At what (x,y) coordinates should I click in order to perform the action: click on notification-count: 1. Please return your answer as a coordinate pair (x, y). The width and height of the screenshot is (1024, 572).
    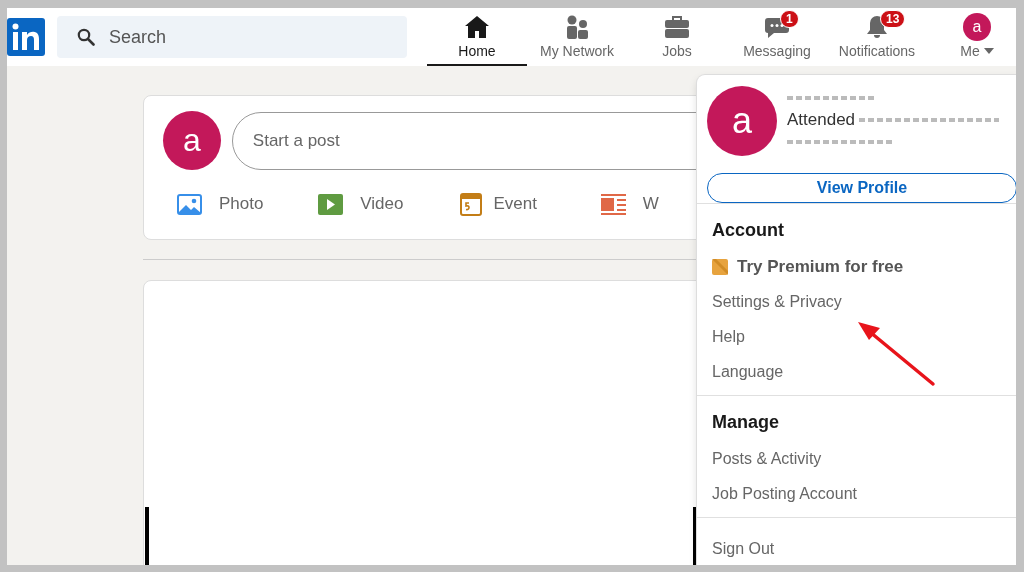
    Looking at the image, I should click on (789, 18).